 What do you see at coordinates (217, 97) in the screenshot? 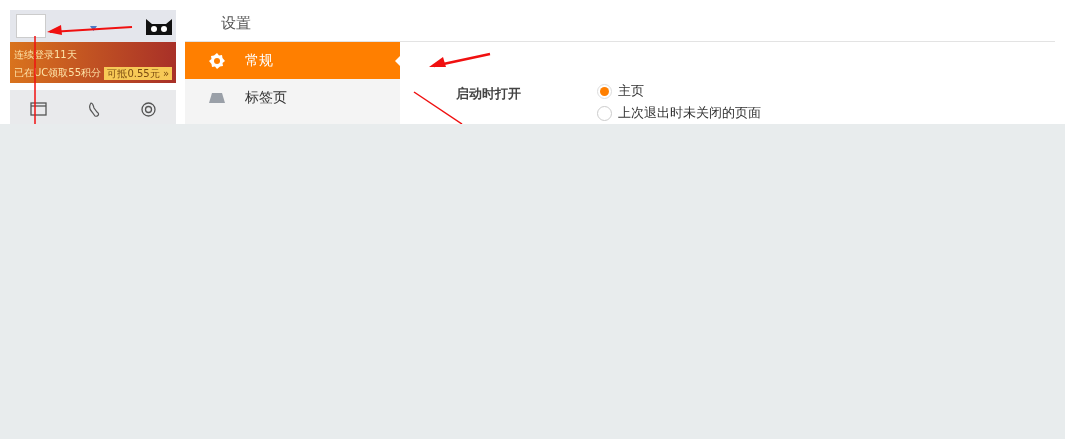
I see `tab-icon` at bounding box center [217, 97].